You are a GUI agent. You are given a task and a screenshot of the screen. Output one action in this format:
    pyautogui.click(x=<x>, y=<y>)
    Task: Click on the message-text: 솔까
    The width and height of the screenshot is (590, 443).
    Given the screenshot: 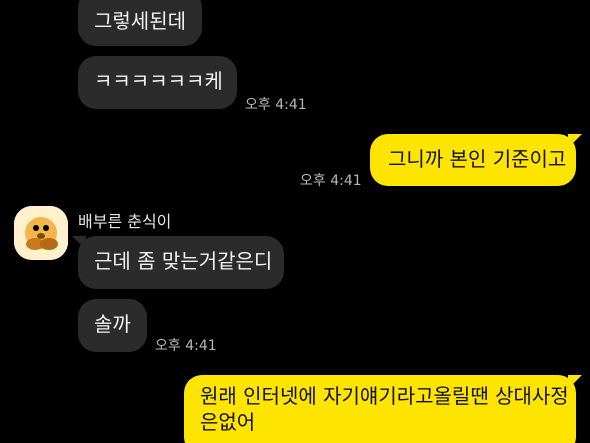 What is the action you would take?
    pyautogui.click(x=112, y=324)
    